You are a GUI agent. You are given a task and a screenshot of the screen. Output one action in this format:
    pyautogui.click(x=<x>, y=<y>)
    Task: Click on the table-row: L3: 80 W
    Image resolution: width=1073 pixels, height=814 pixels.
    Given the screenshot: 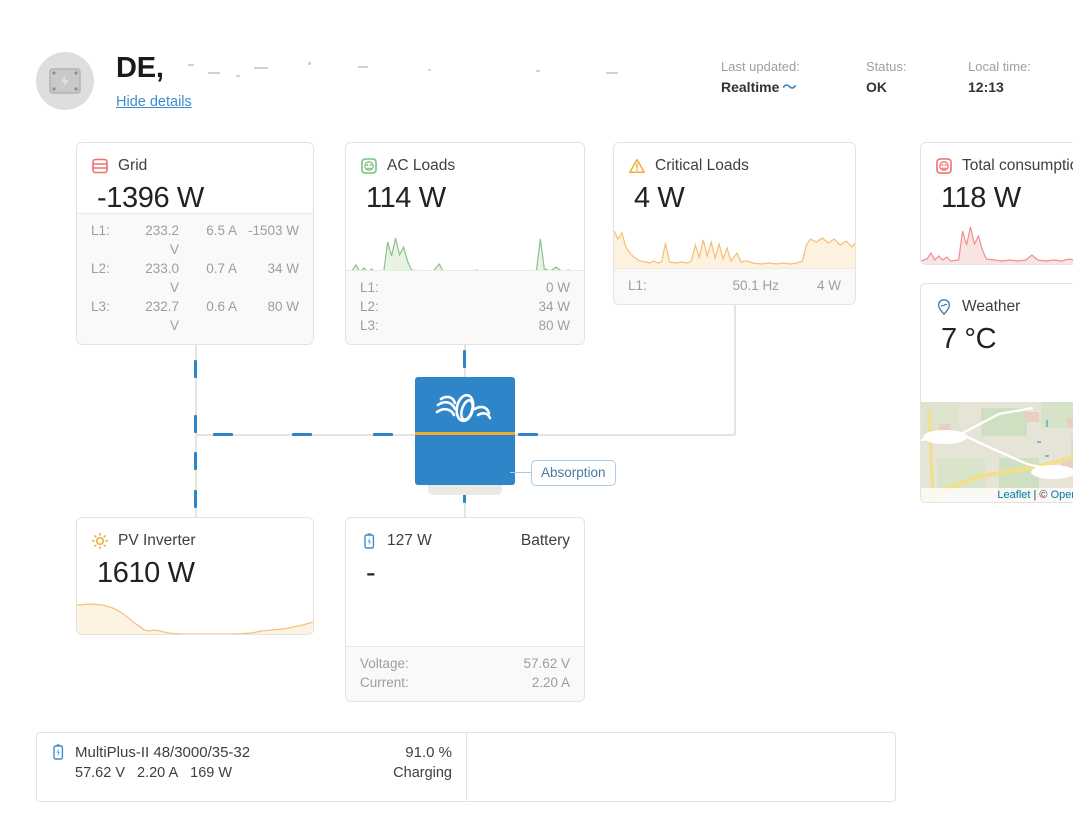 What is the action you would take?
    pyautogui.click(x=465, y=325)
    